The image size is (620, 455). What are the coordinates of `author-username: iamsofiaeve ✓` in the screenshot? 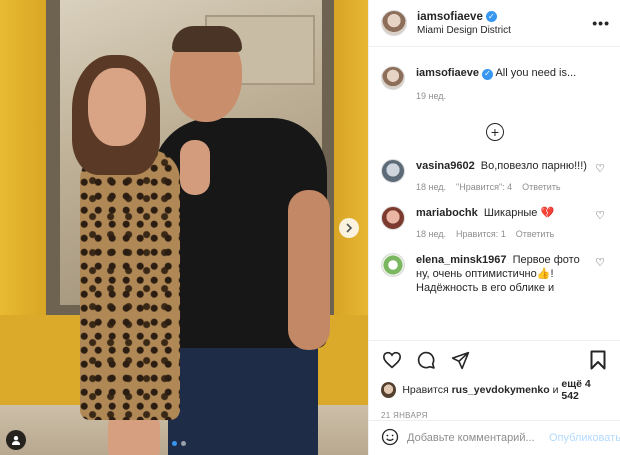 It's located at (457, 17).